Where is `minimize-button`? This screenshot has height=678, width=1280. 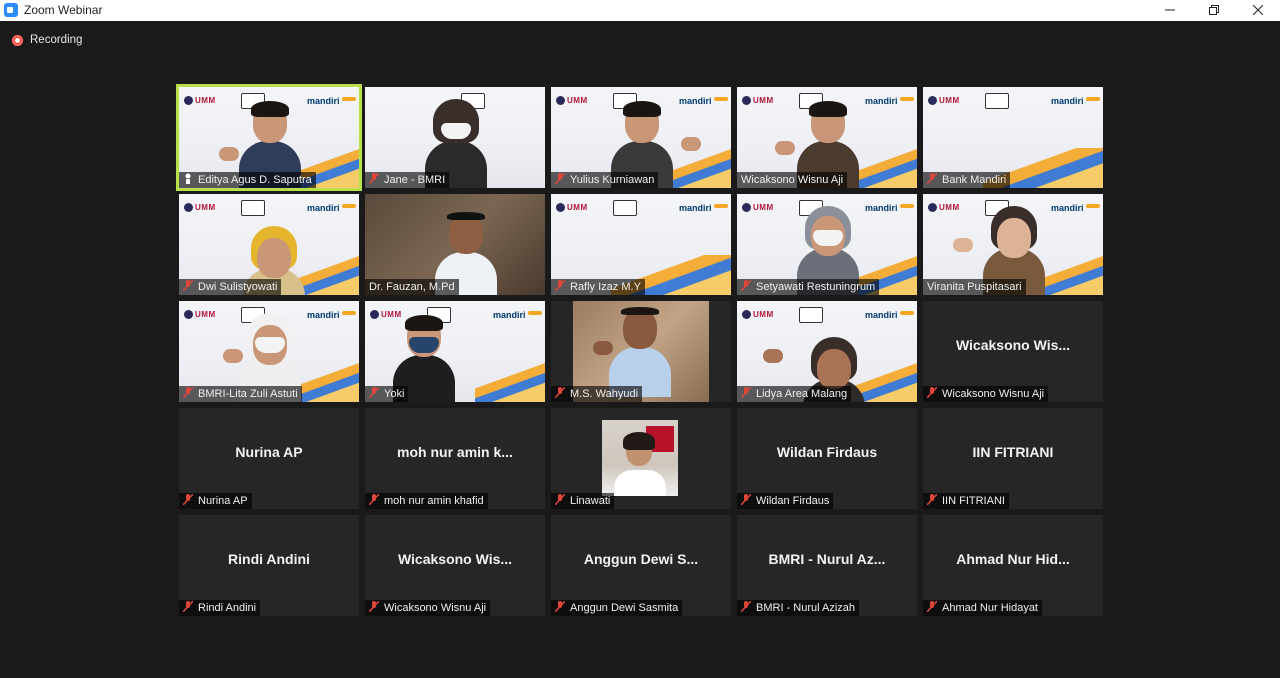
minimize-button is located at coordinates (1170, 10).